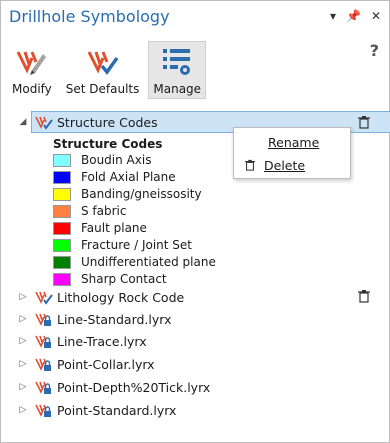 This screenshot has height=443, width=390. Describe the element at coordinates (177, 89) in the screenshot. I see `manage-label: Manage` at that location.